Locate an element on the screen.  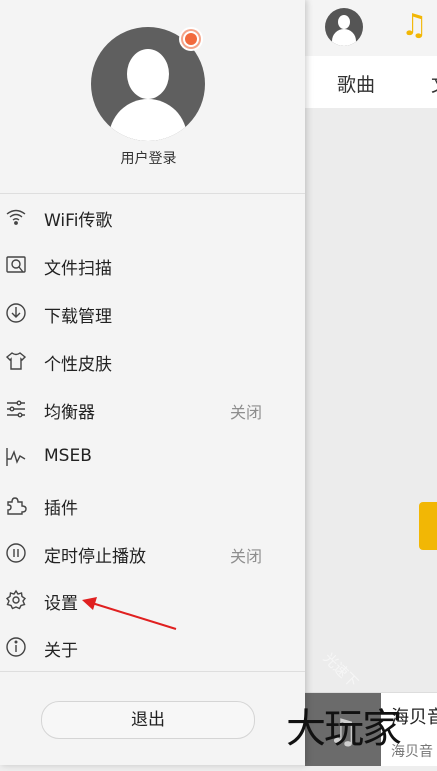
menu-item-plugins: 插件 is located at coordinates (152, 506).